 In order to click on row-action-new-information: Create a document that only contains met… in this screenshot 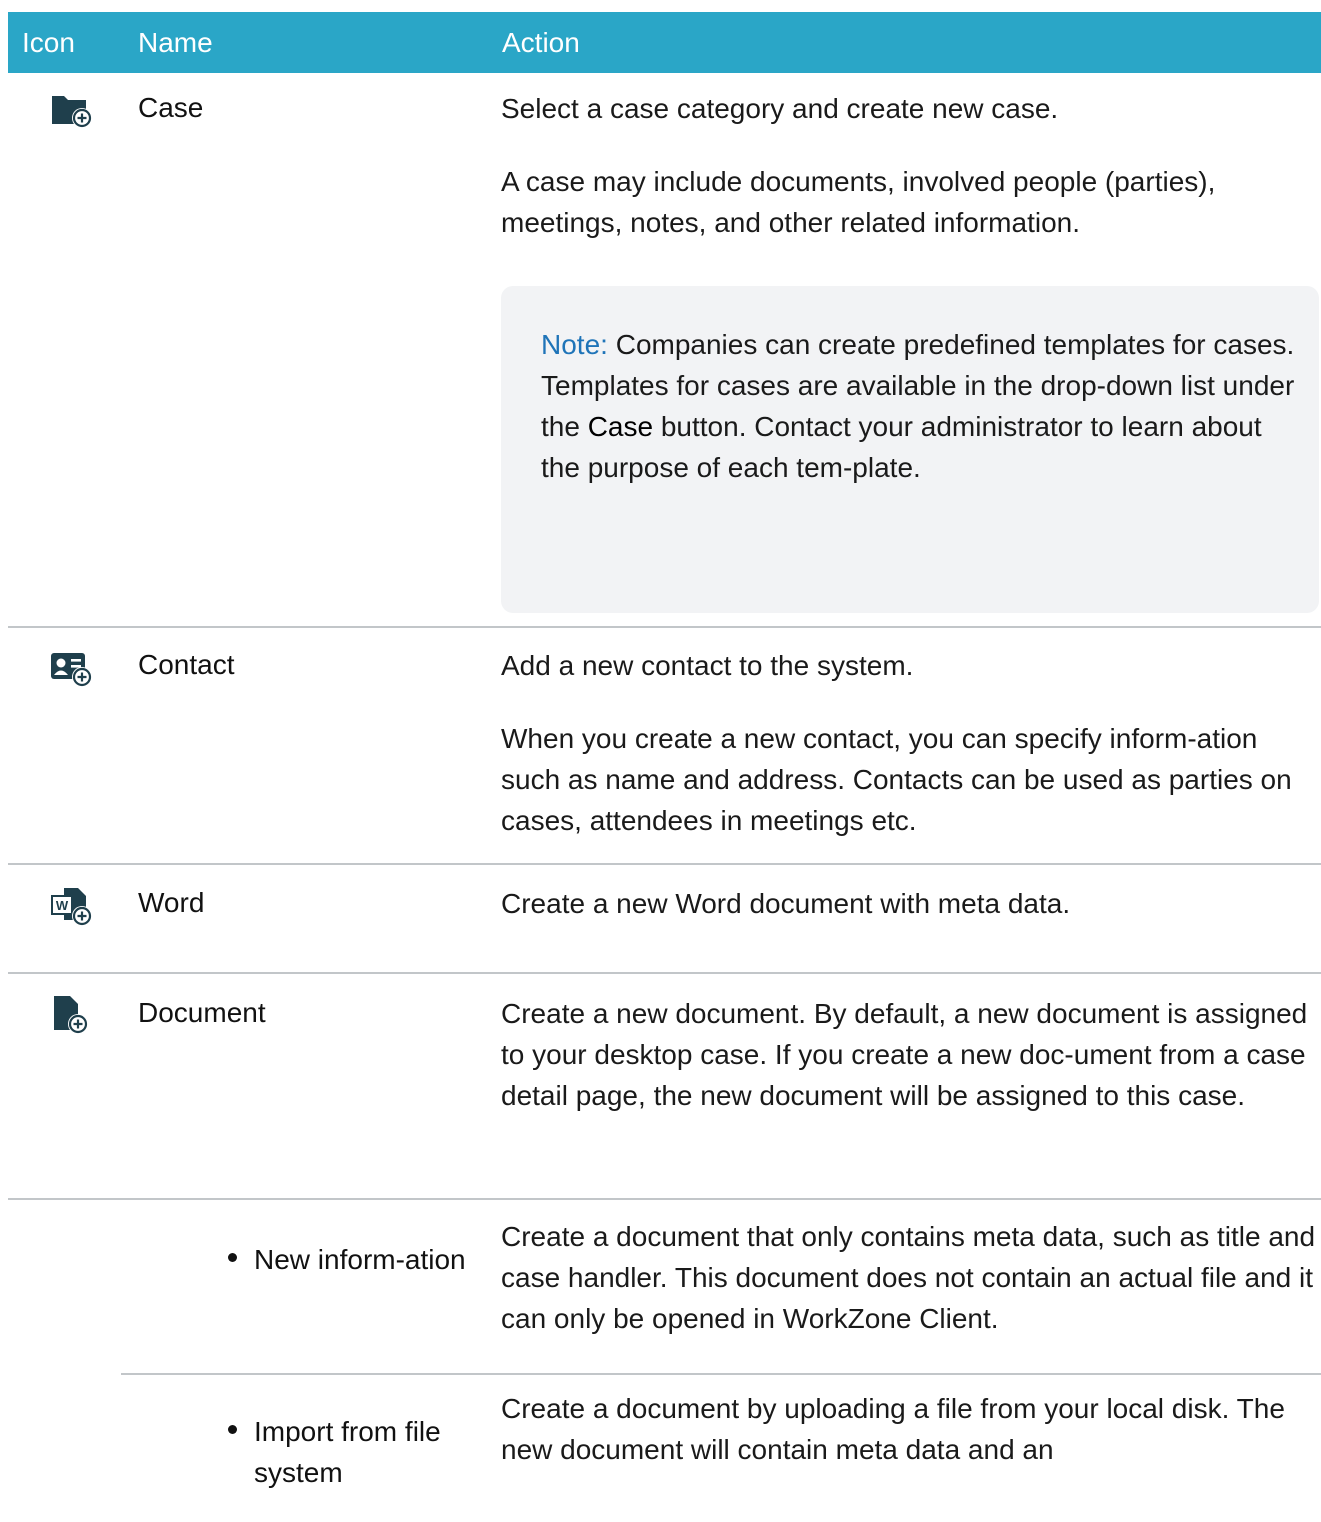, I will do `click(908, 1277)`.